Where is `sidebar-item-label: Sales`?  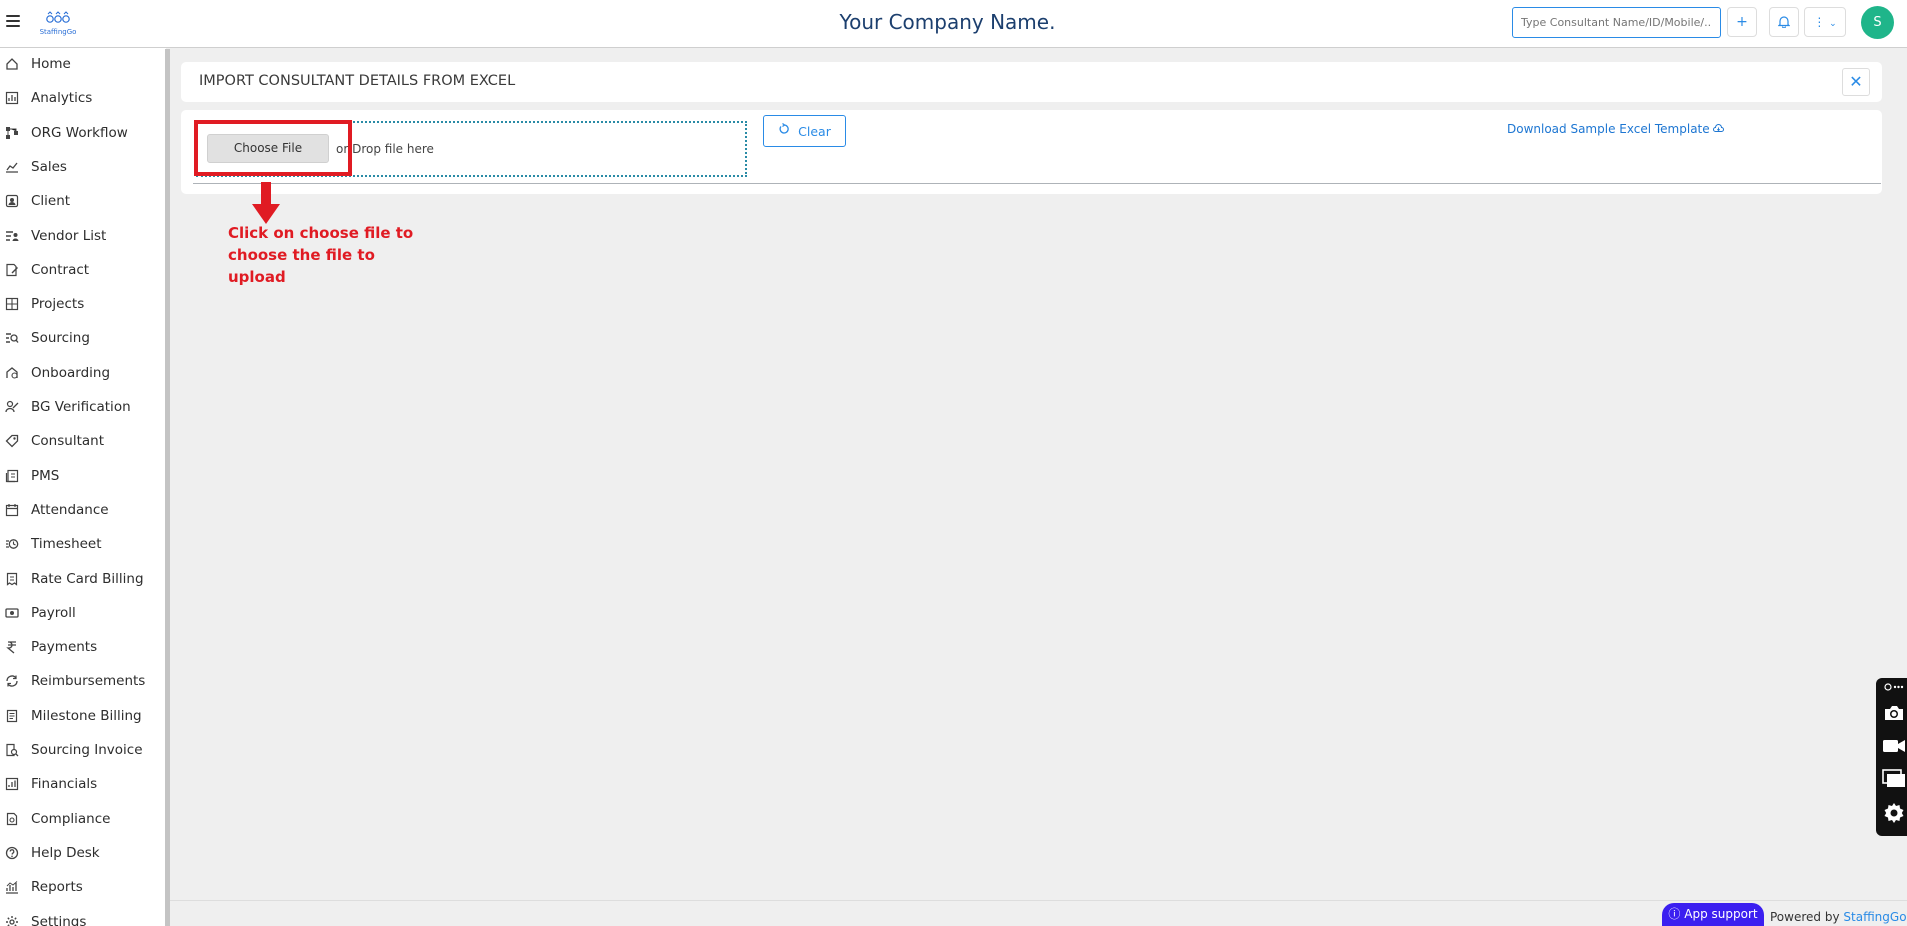 sidebar-item-label: Sales is located at coordinates (49, 166).